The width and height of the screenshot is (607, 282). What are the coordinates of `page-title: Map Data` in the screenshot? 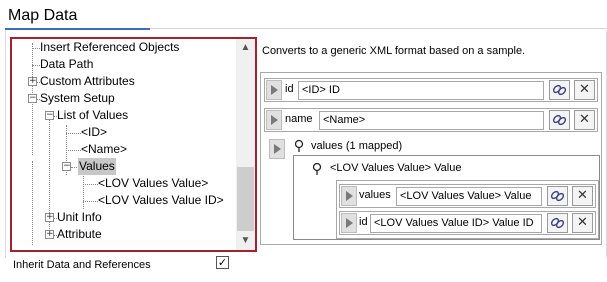 It's located at (43, 15).